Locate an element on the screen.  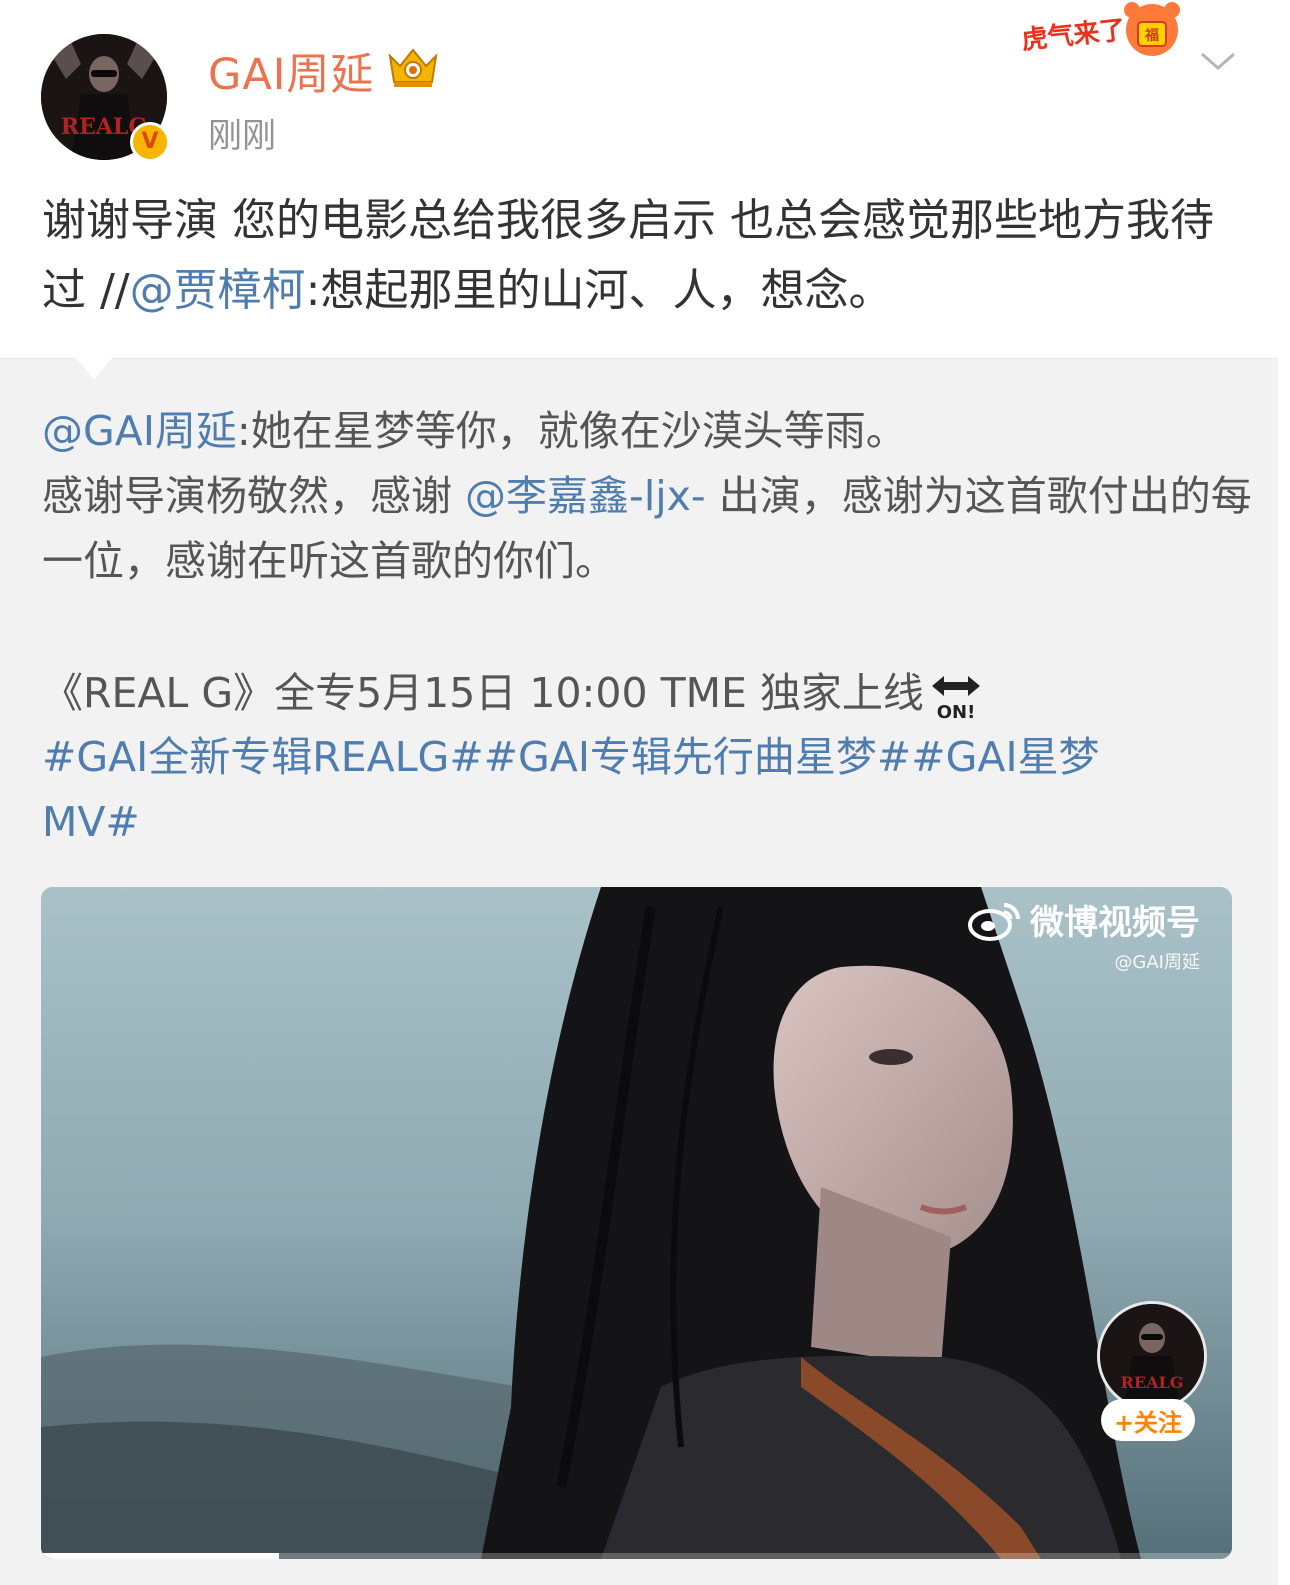
chevron-down-icon is located at coordinates (1218, 60).